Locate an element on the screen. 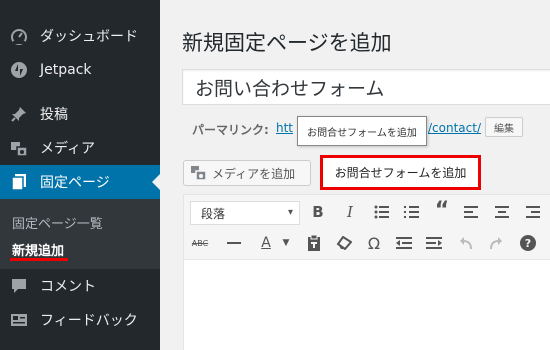 Image resolution: width=550 pixels, height=350 pixels. redo-icon is located at coordinates (496, 243).